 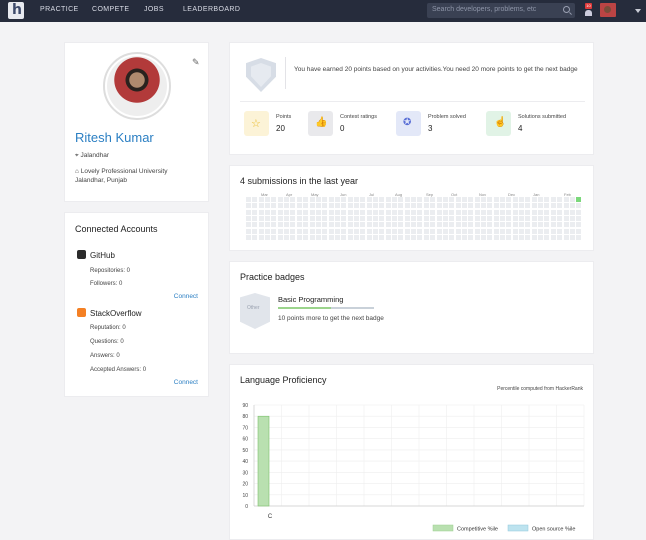 I want to click on hackerearth-logo: h, so click(x=16, y=10).